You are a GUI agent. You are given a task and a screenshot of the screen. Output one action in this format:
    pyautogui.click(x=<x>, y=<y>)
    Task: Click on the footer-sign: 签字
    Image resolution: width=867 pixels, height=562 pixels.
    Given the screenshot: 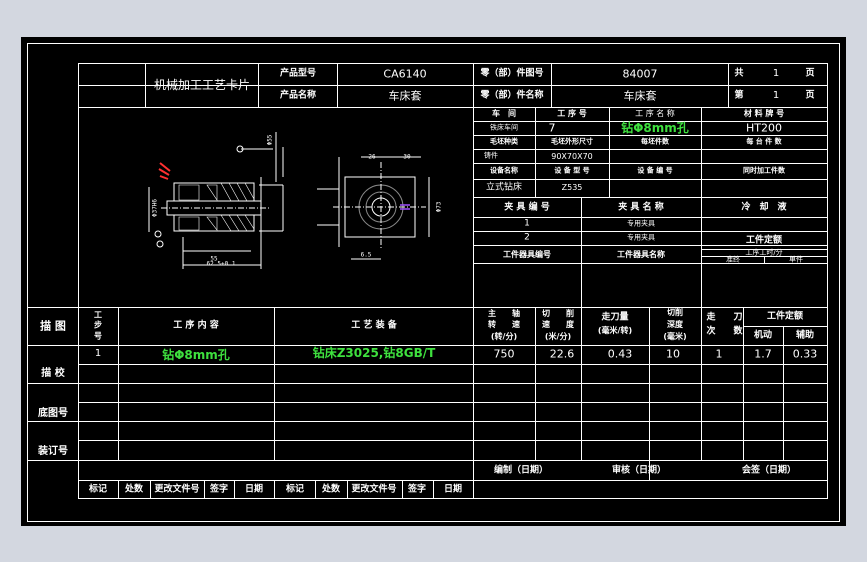 What is the action you would take?
    pyautogui.click(x=219, y=489)
    